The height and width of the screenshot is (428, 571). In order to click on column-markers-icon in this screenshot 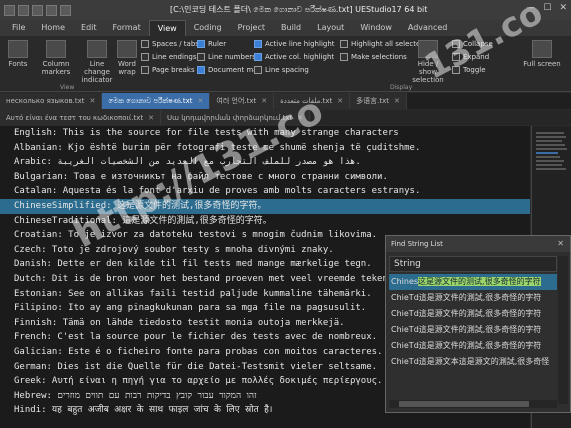, I will do `click(56, 49)`.